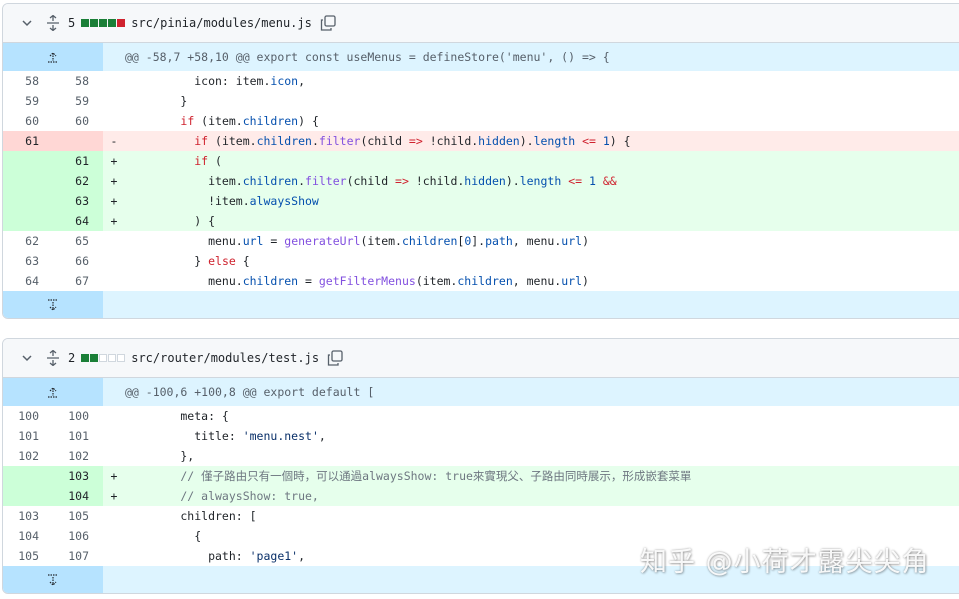 This screenshot has width=959, height=599. I want to click on file-header: 2 src/router/modules/test.js, so click(481, 358).